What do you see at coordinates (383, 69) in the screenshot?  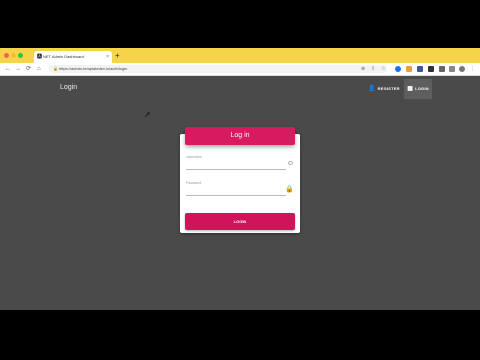 I see `bookmark-star-icon: ☆` at bounding box center [383, 69].